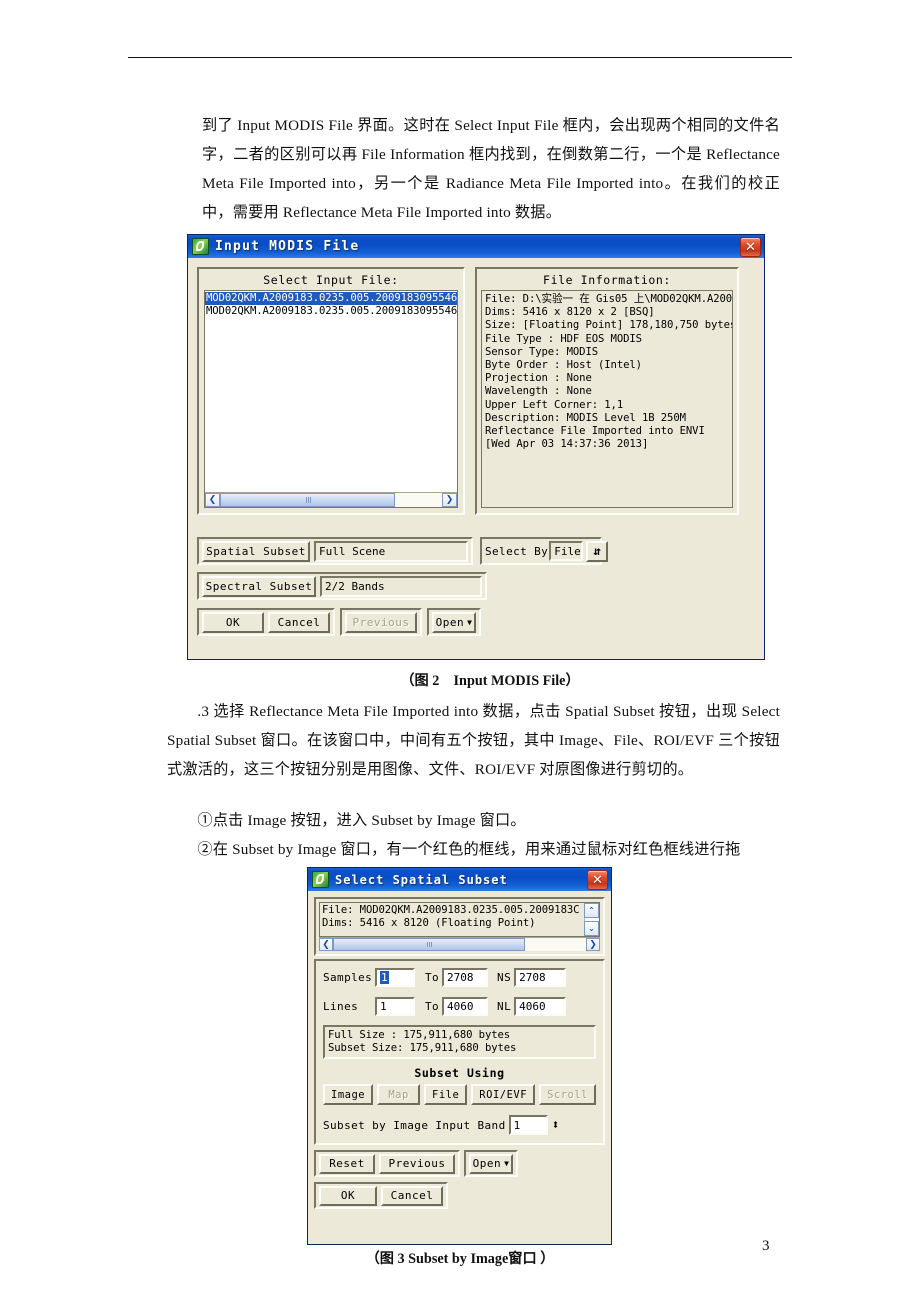  I want to click on select-by-row: Select By File ⇵, so click(544, 551).